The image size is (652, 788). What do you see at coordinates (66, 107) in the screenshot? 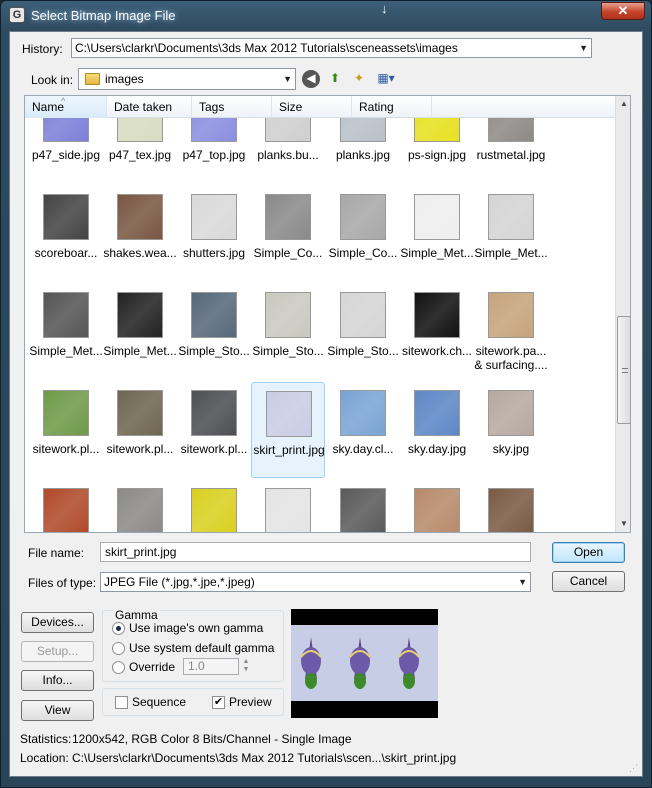
I see `column-name: ^ Name` at bounding box center [66, 107].